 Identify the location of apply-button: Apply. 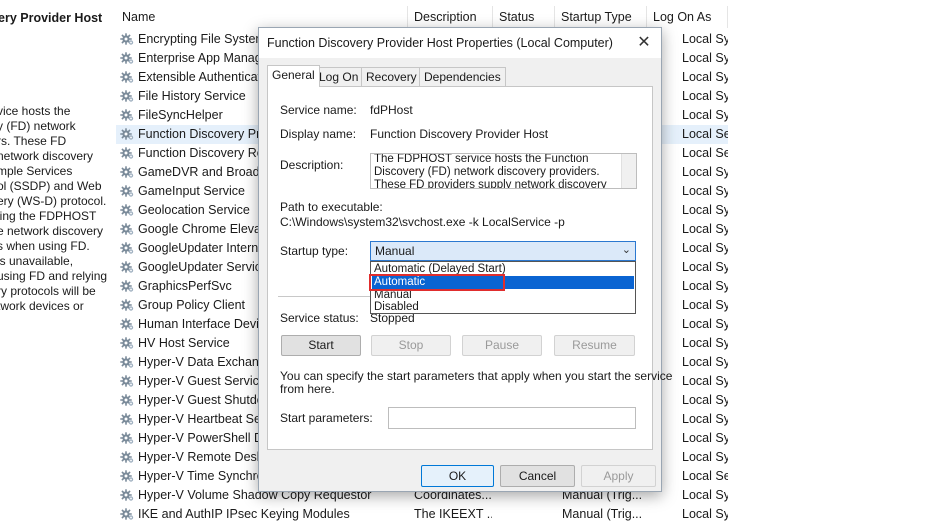
(618, 476).